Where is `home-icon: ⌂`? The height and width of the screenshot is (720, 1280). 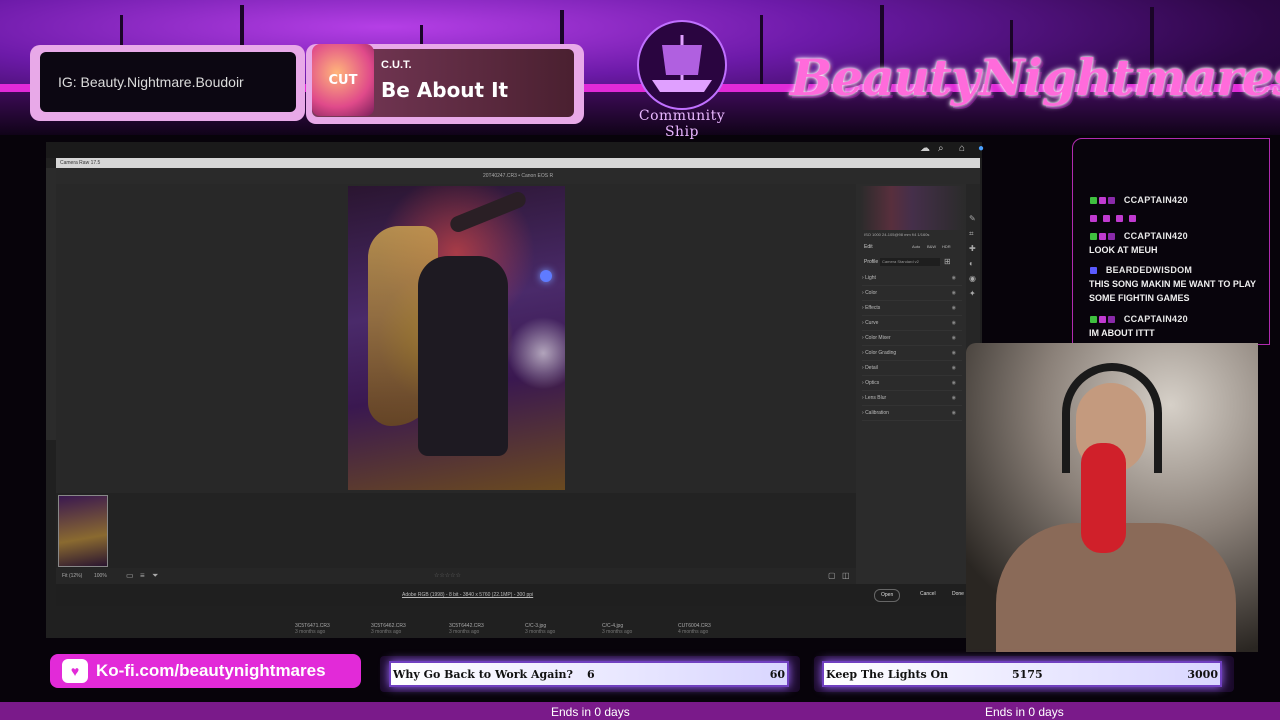 home-icon: ⌂ is located at coordinates (962, 148).